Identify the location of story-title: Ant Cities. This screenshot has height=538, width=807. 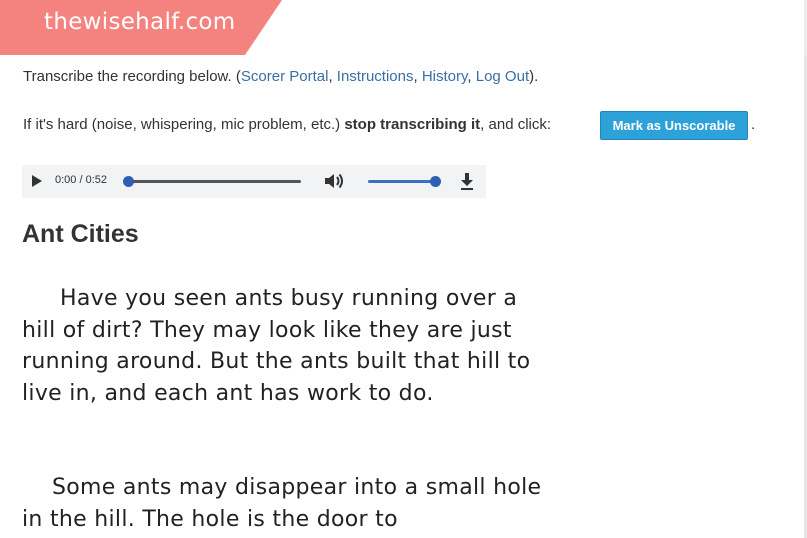
(80, 234).